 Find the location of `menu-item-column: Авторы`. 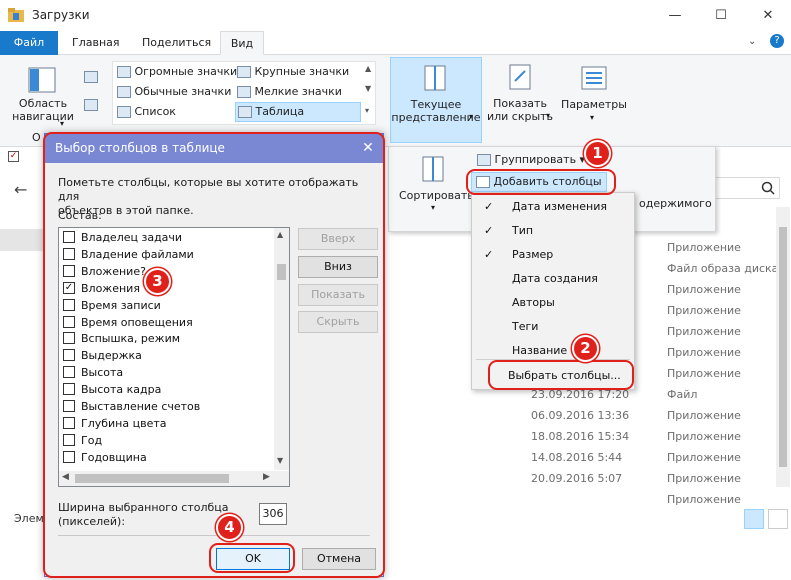

menu-item-column: Авторы is located at coordinates (553, 303).